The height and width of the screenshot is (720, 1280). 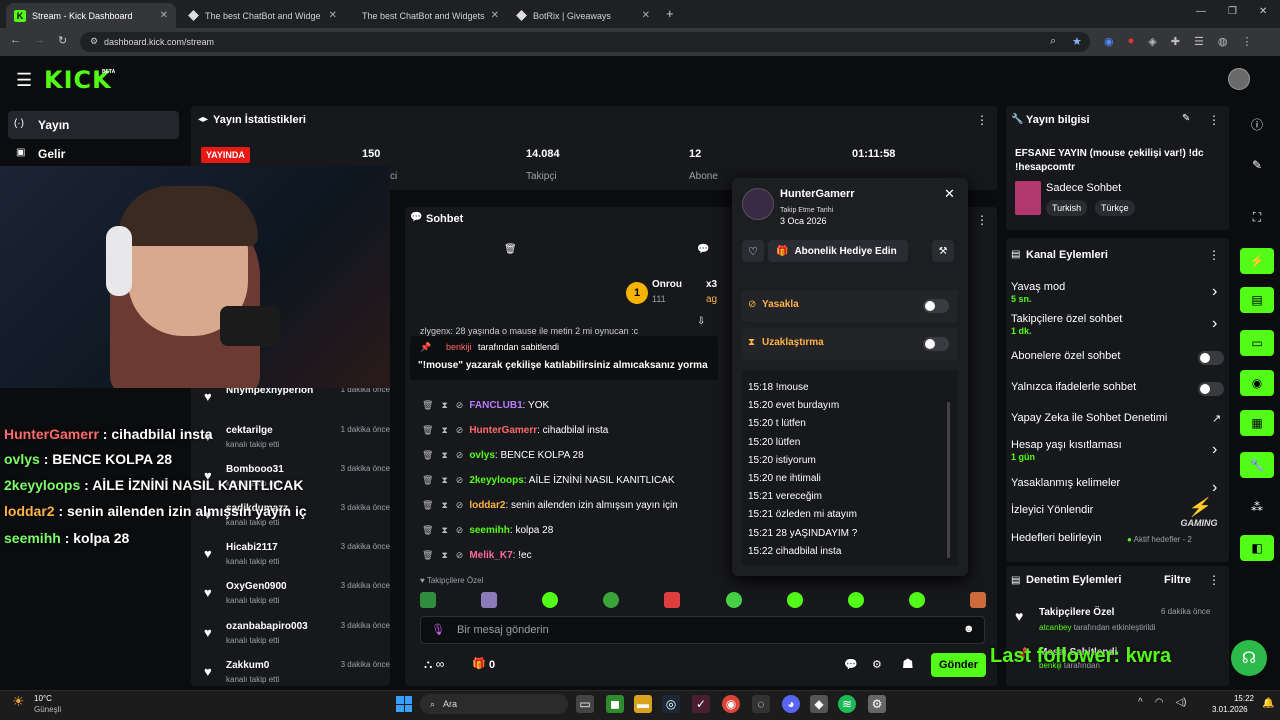 What do you see at coordinates (487, 505) in the screenshot?
I see `chat-username: loddar2` at bounding box center [487, 505].